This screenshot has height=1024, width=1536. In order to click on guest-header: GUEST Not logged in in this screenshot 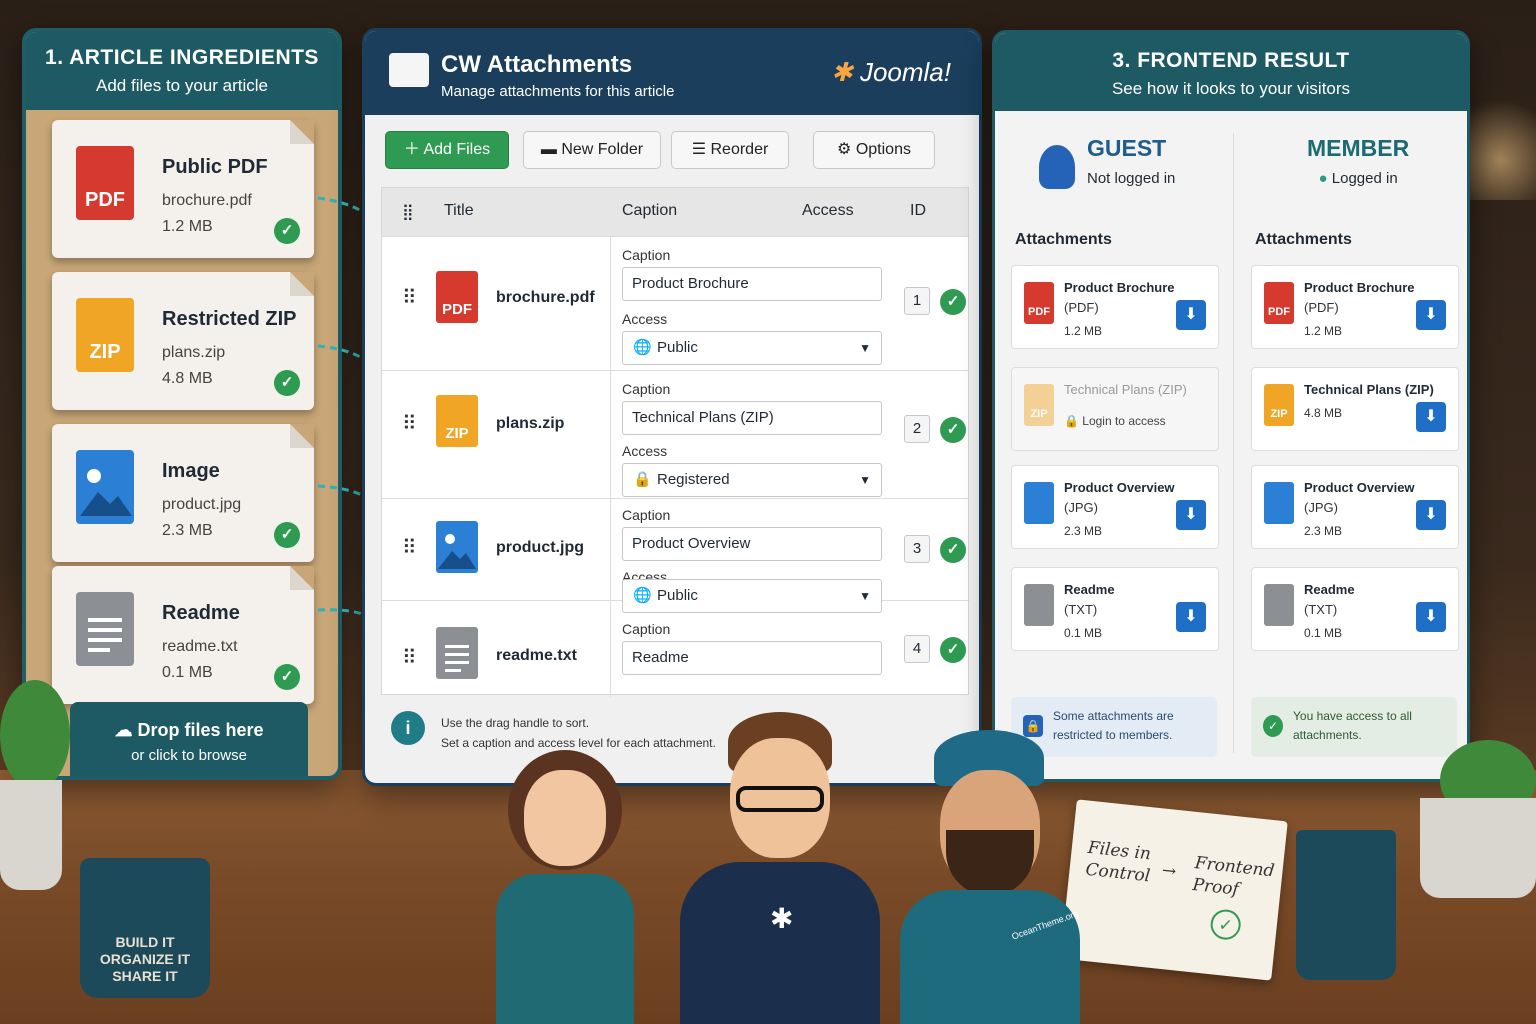, I will do `click(1131, 161)`.